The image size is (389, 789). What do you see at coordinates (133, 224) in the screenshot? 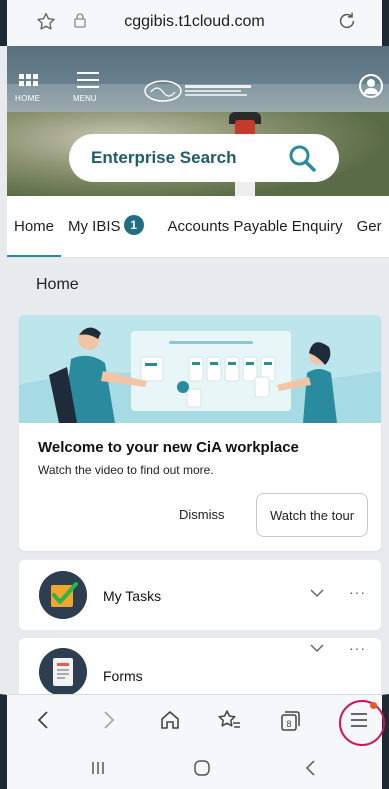
I see `notification-badge: 1` at bounding box center [133, 224].